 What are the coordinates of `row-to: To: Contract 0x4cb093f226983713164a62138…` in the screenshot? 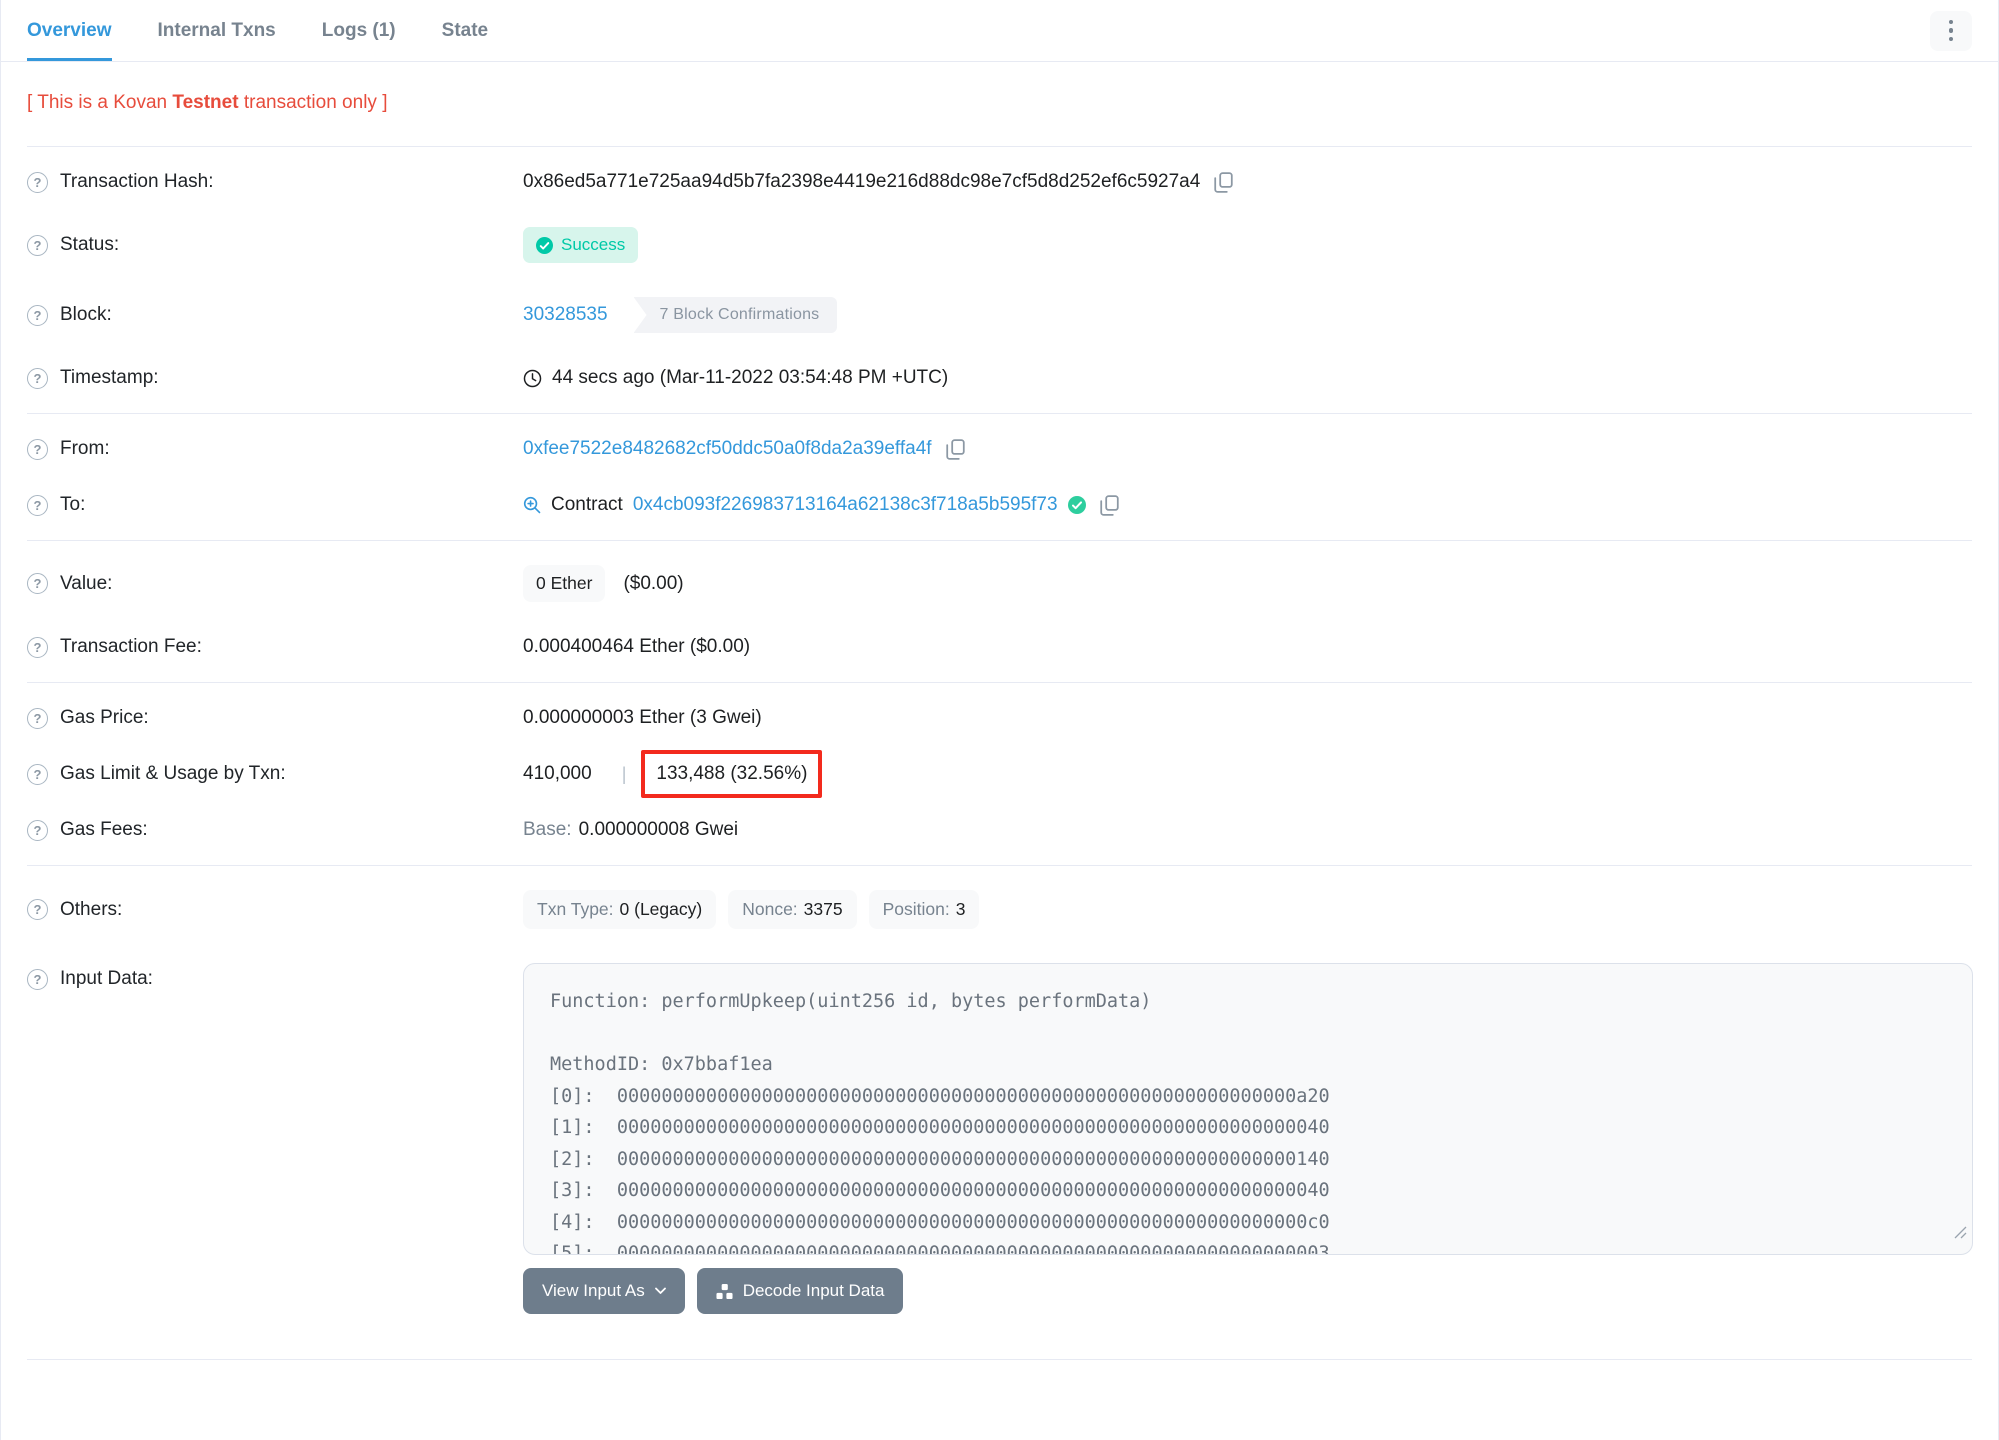 It's located at (999, 505).